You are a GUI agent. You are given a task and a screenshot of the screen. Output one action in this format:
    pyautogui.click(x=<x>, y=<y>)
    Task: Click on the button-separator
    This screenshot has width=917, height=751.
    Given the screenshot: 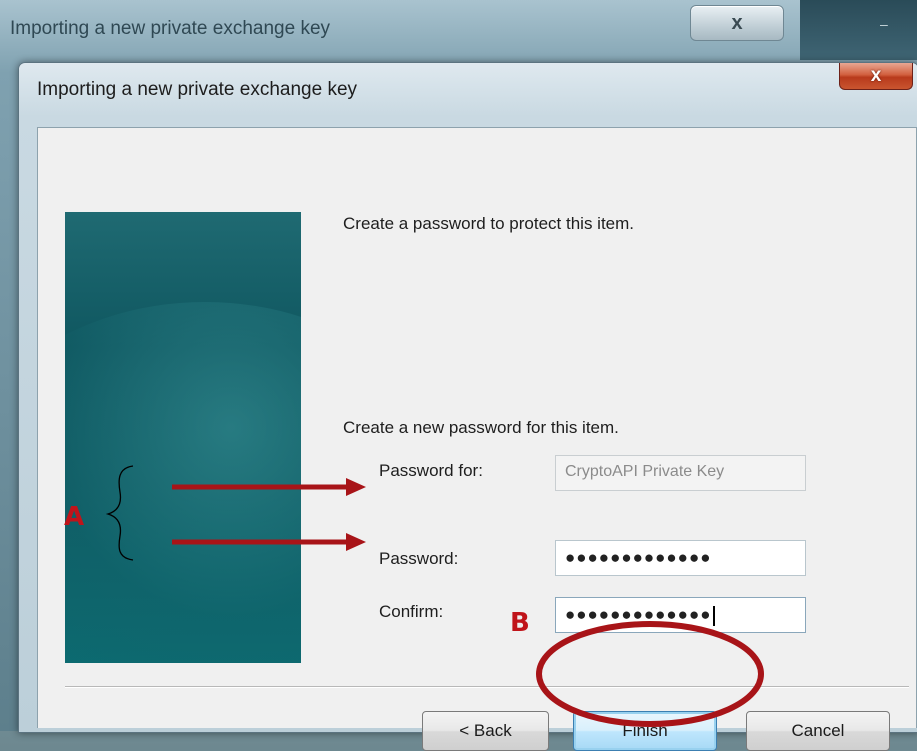 What is the action you would take?
    pyautogui.click(x=487, y=687)
    